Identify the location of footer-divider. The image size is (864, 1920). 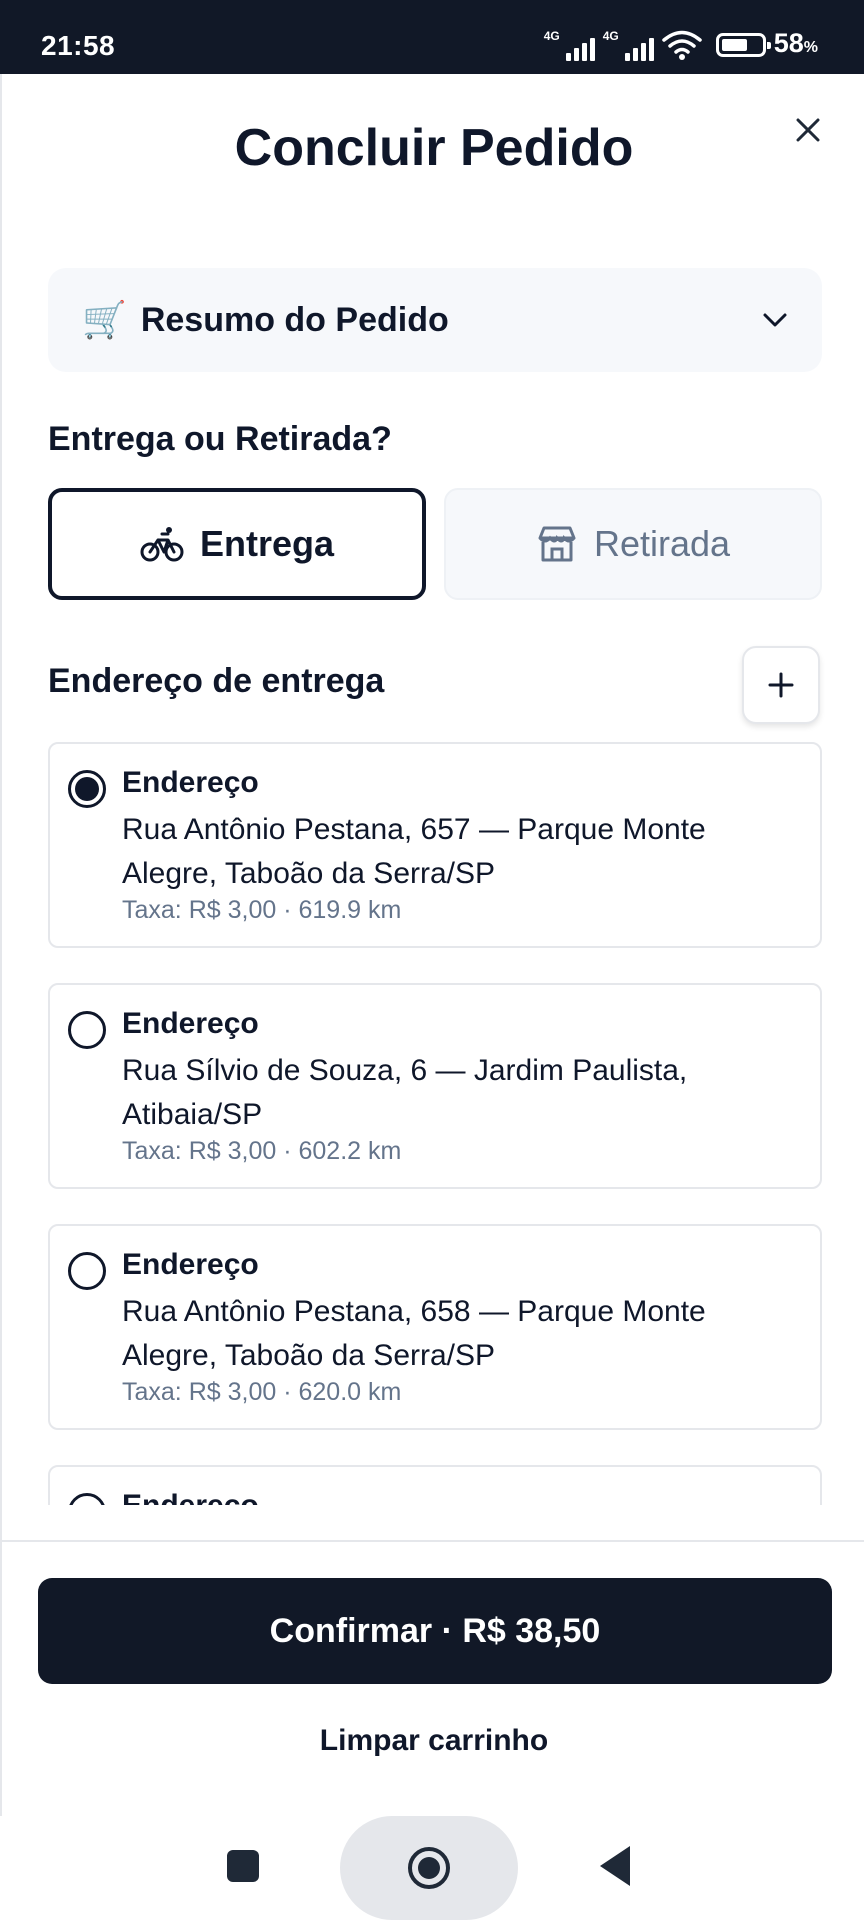
(433, 1541).